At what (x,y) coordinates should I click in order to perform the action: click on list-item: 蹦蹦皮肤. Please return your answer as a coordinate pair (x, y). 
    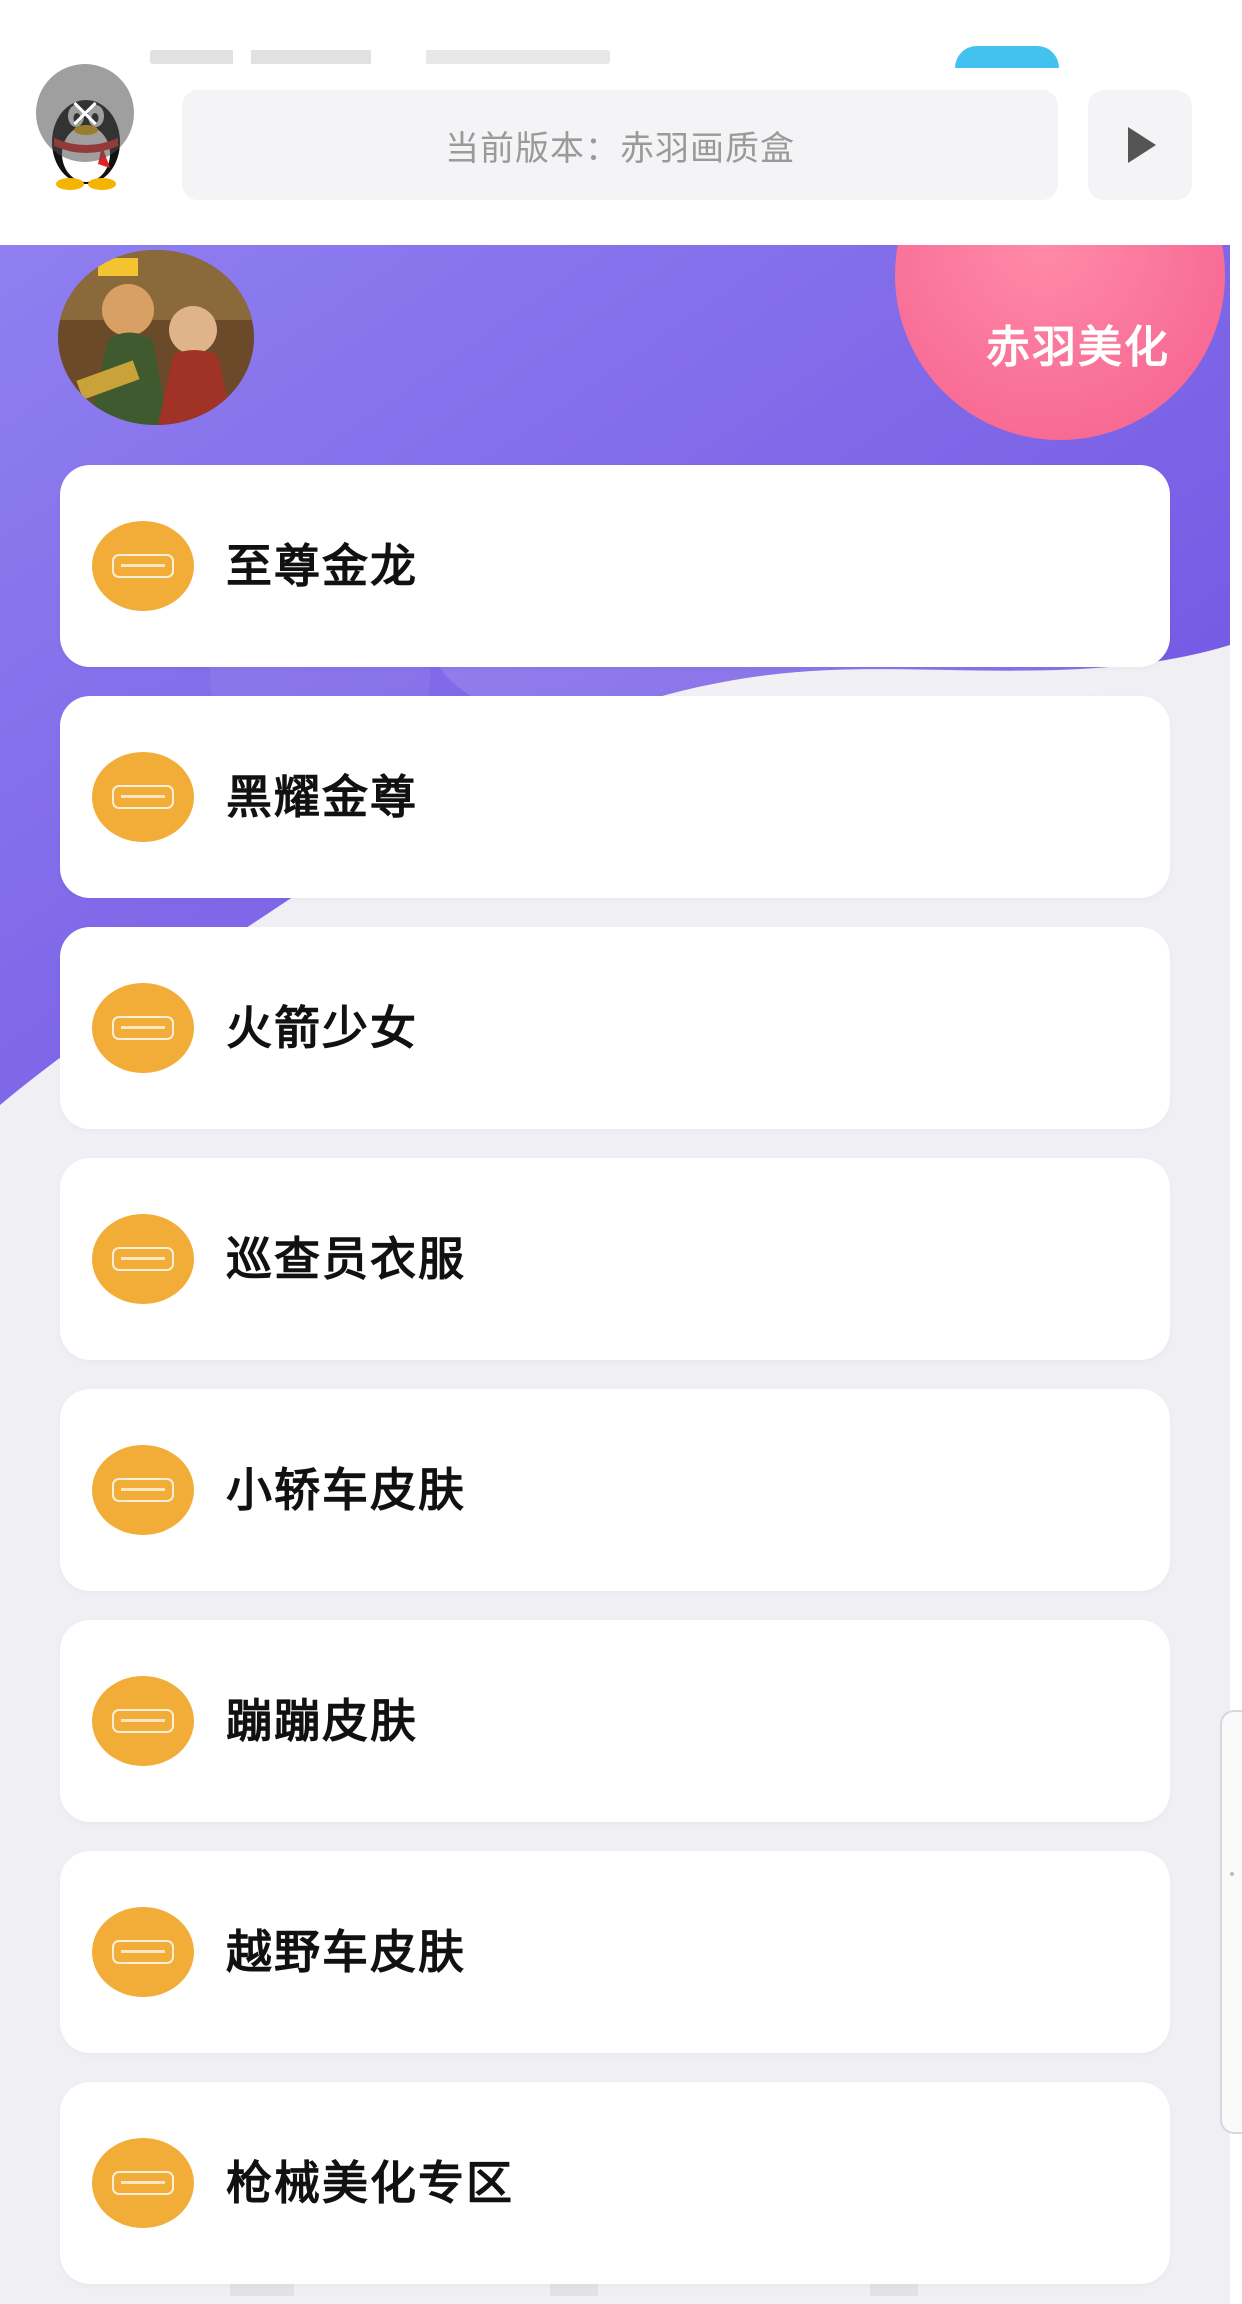
    Looking at the image, I should click on (615, 1721).